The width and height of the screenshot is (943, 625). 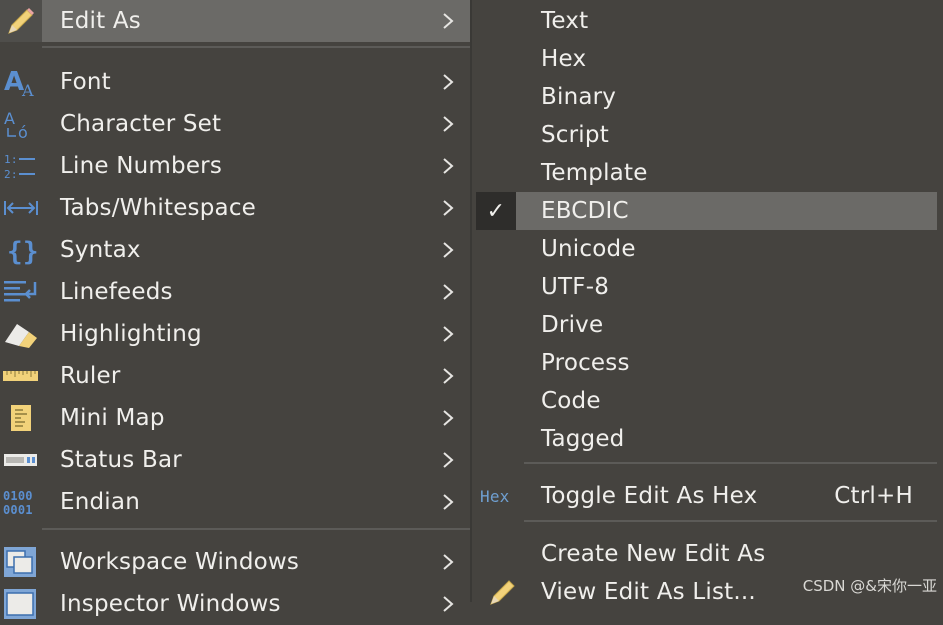 I want to click on braces-icon: {}, so click(x=21, y=250).